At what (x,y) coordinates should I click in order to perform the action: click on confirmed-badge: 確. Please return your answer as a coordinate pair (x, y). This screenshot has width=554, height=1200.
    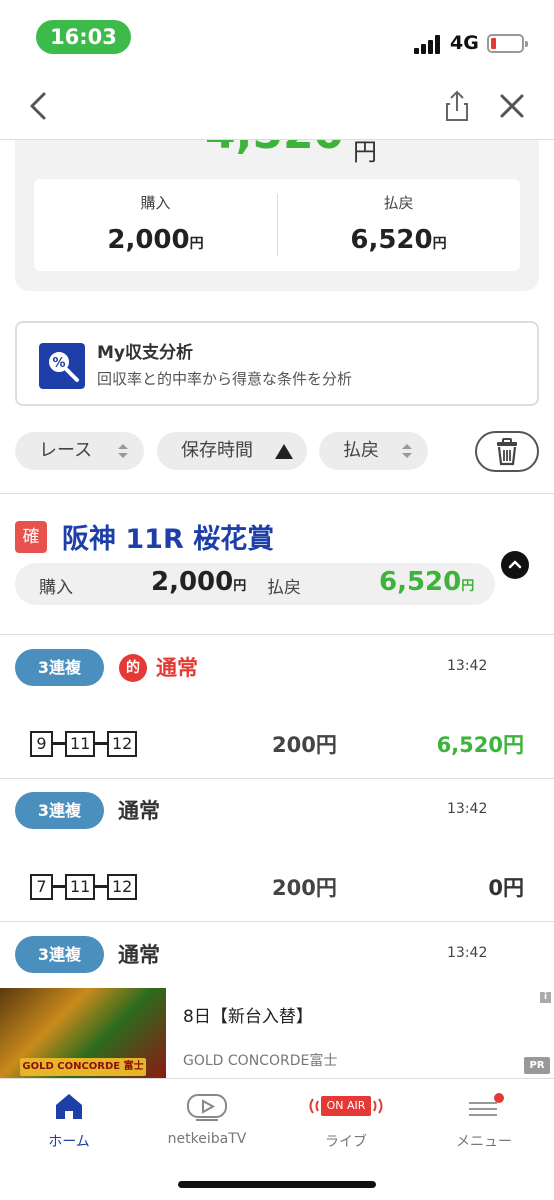
    Looking at the image, I should click on (31, 537).